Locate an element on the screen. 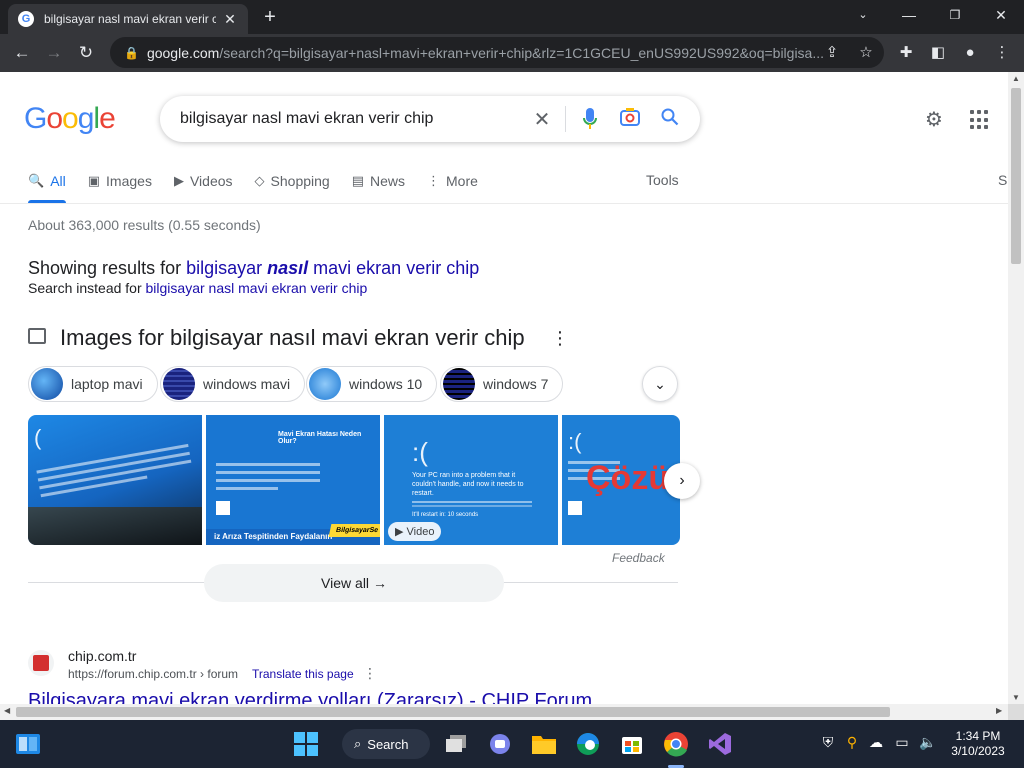  tab-images: ▣ Images is located at coordinates (120, 181).